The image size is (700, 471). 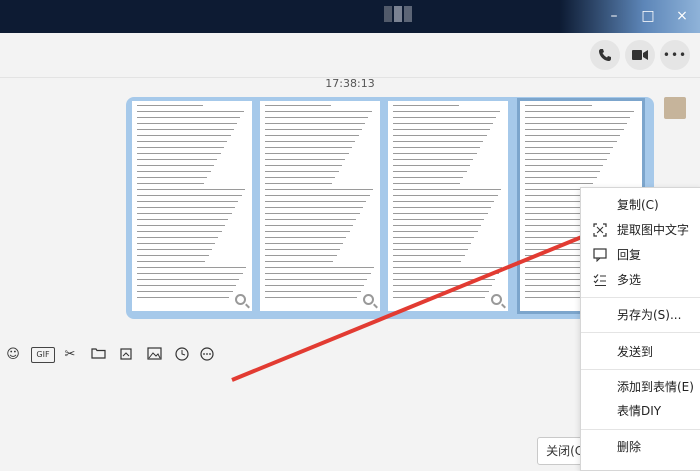 I want to click on time-icon, so click(x=182, y=355).